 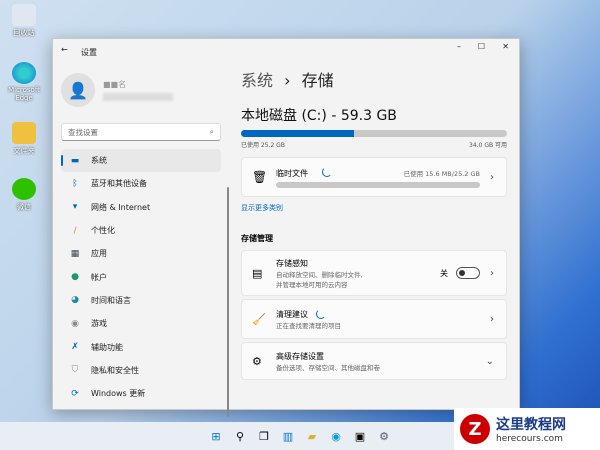 I want to click on broom-icon: 🧹, so click(x=259, y=319).